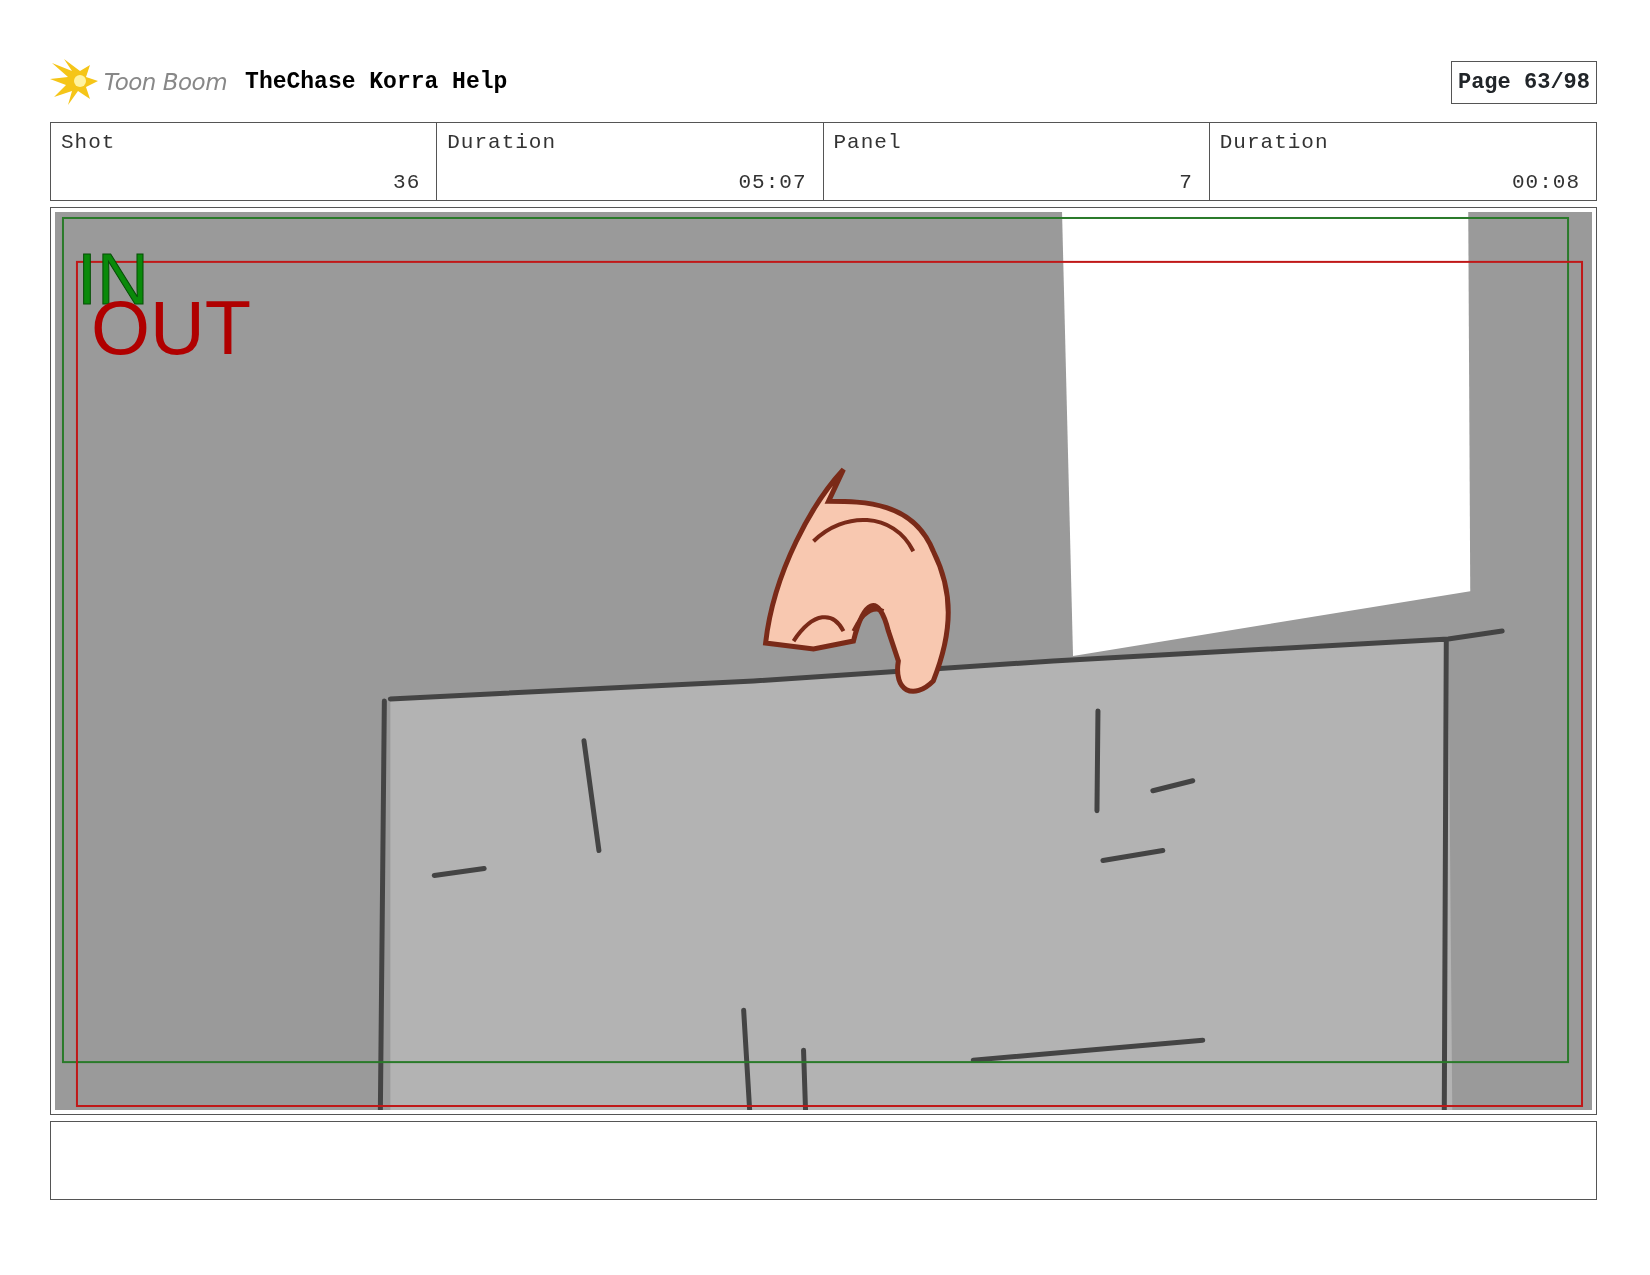  What do you see at coordinates (1546, 182) in the screenshot?
I see `field-value: 00:08` at bounding box center [1546, 182].